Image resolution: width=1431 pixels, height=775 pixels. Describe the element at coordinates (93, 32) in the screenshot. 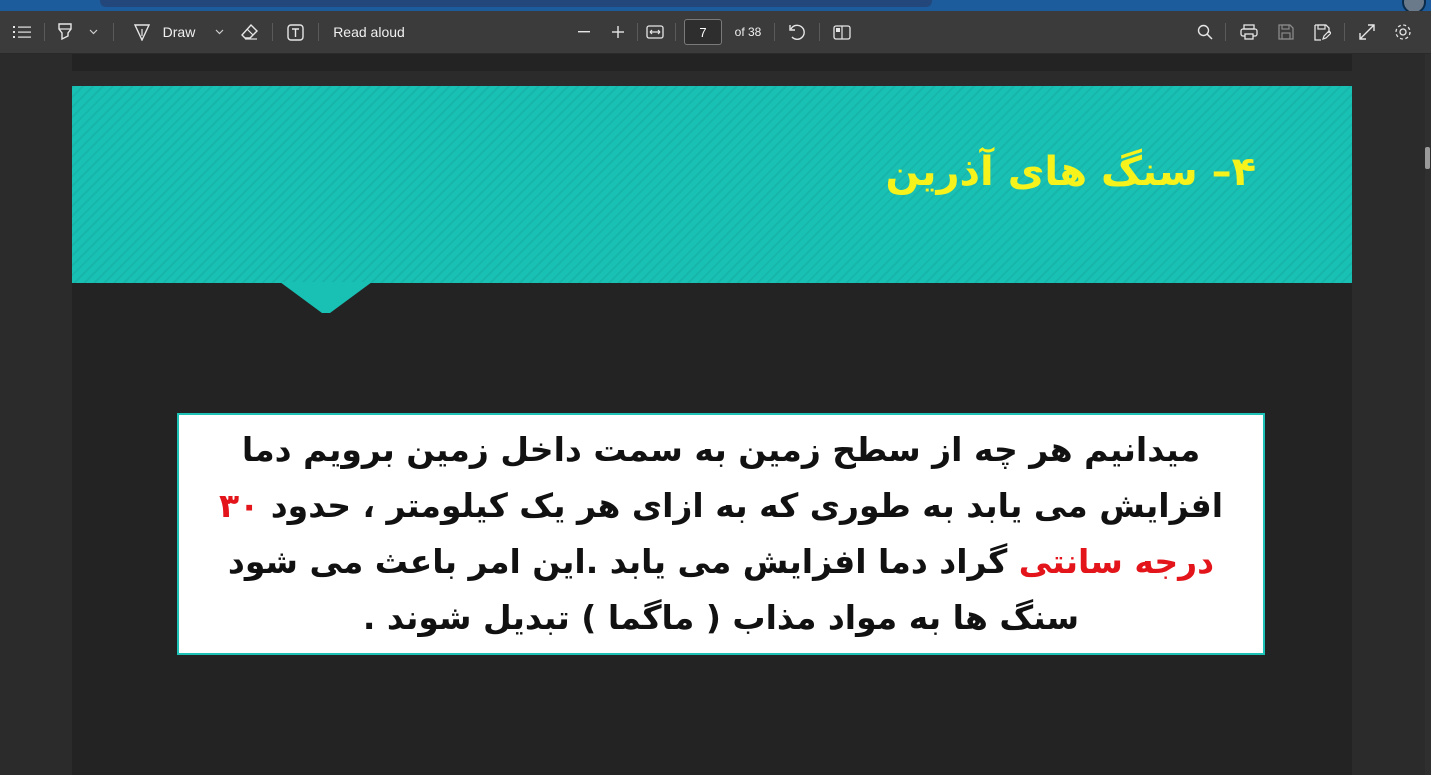

I see `highlighter-options-chevron-icon` at that location.